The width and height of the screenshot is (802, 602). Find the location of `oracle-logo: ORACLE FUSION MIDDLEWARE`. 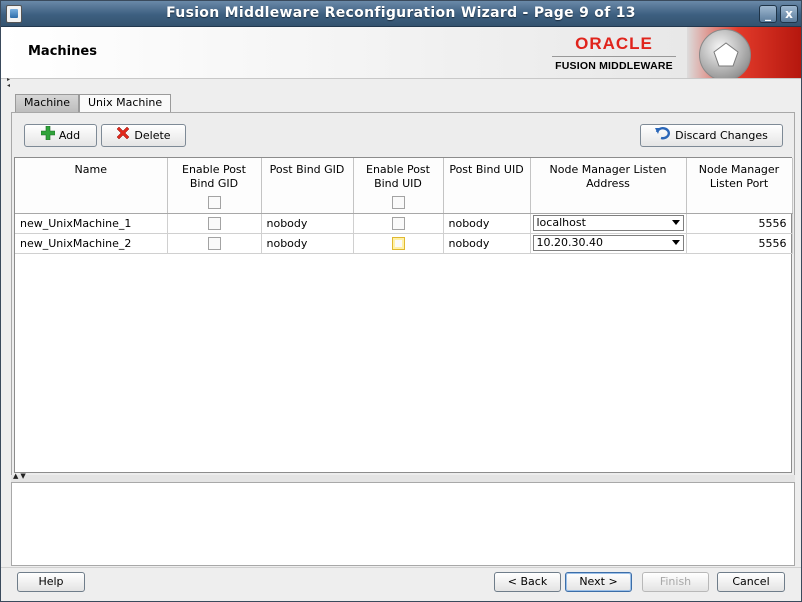

oracle-logo: ORACLE FUSION MIDDLEWARE is located at coordinates (614, 53).